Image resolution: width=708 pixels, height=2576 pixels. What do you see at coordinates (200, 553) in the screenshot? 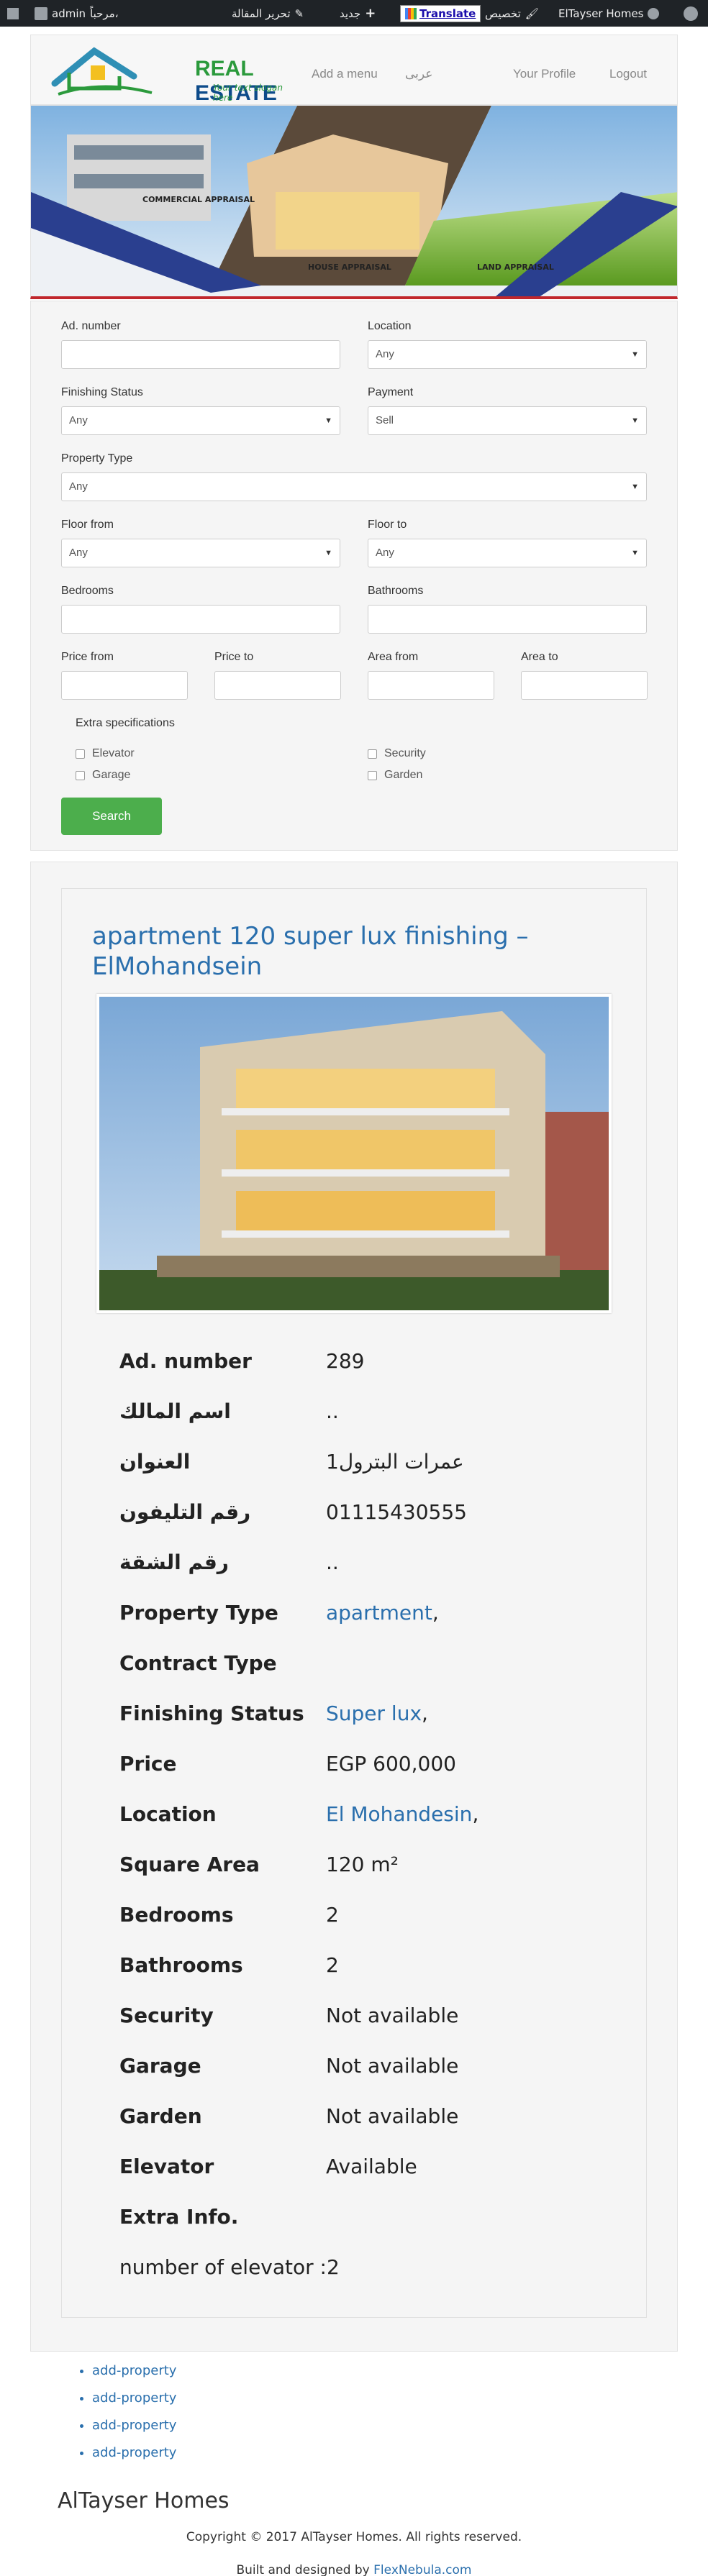
I see `floor-from-select: Any ▼` at bounding box center [200, 553].